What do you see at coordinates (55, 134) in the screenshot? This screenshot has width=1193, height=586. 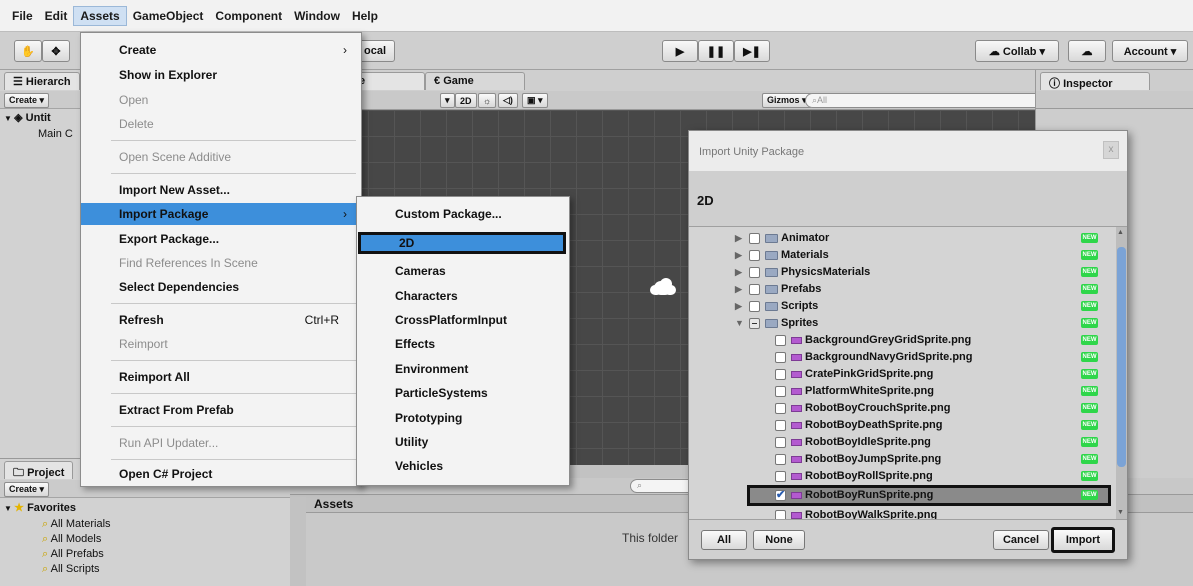 I see `camera-item: Main C` at bounding box center [55, 134].